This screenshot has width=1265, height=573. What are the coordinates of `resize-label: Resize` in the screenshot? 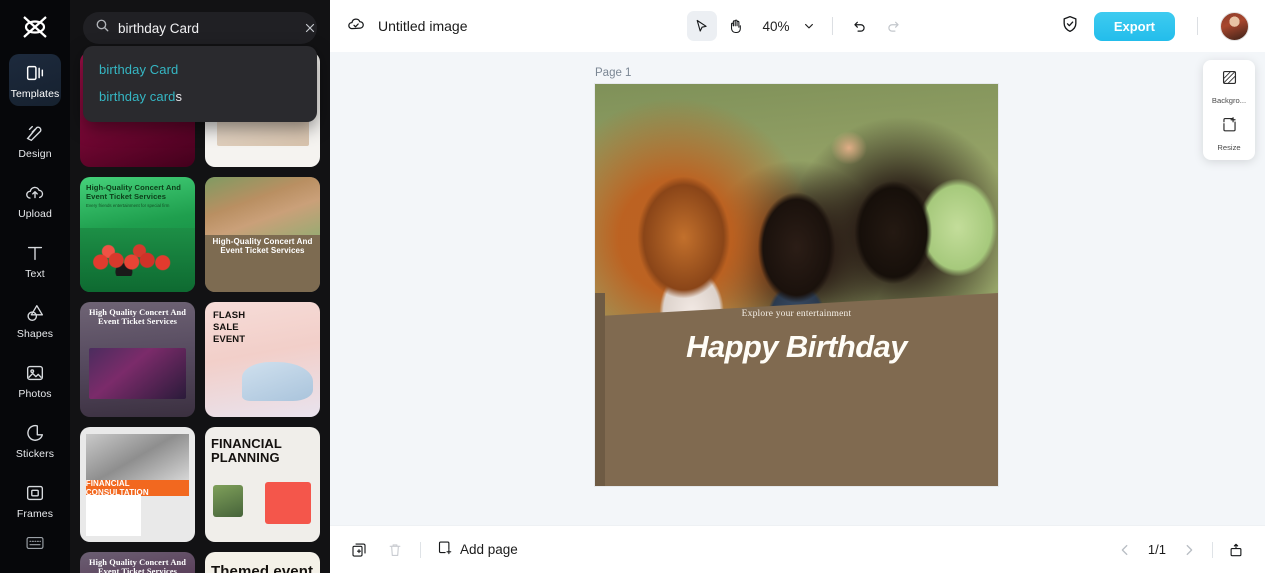 It's located at (1229, 147).